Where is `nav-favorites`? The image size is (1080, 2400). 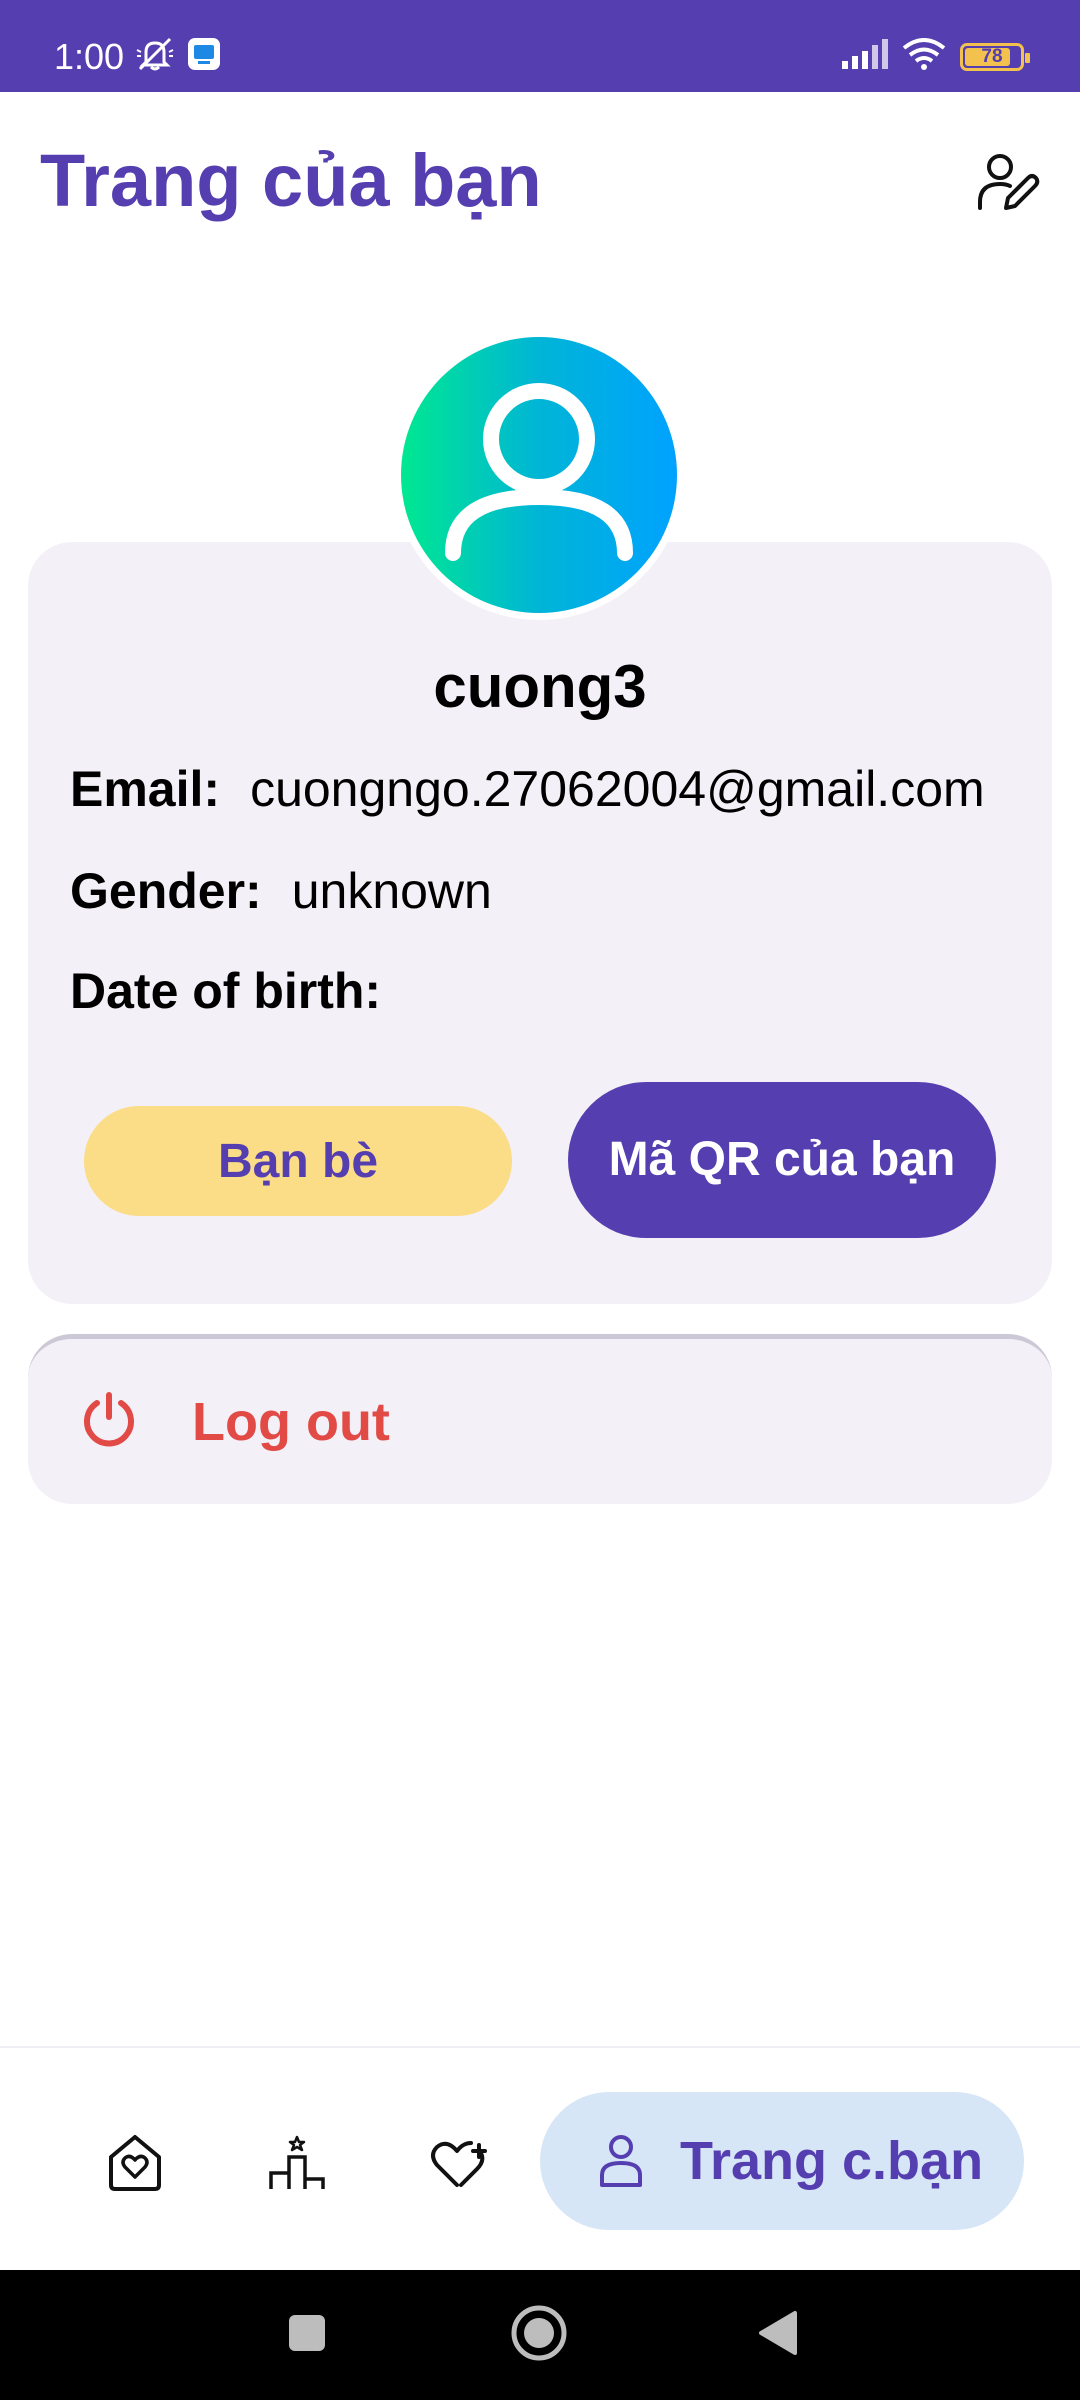
nav-favorites is located at coordinates (459, 2165).